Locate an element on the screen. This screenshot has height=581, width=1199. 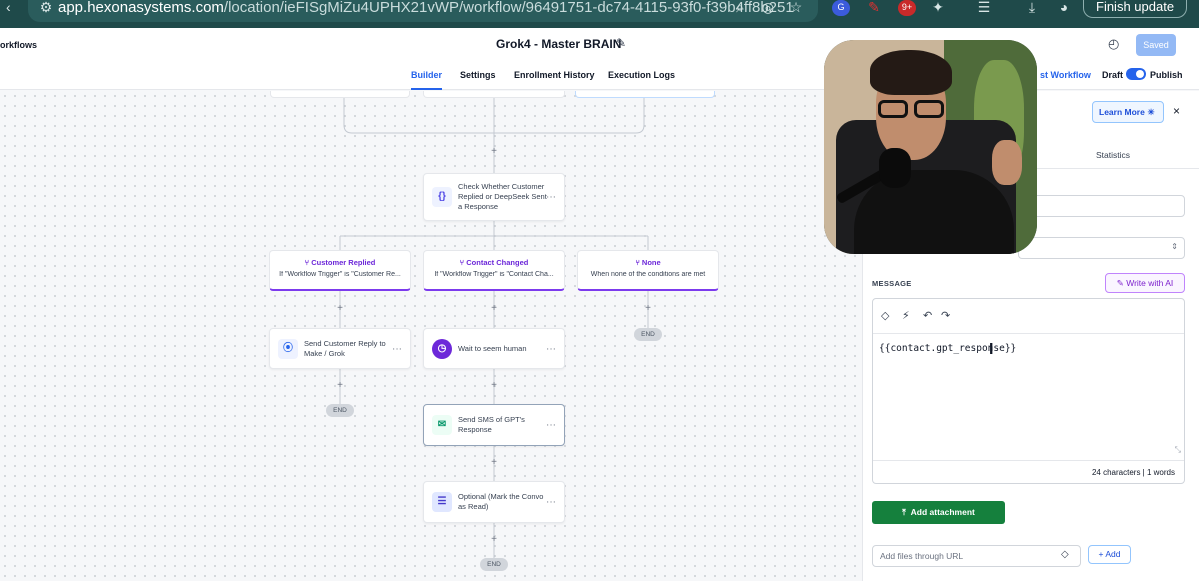
action-name-input is located at coordinates (1101, 206).